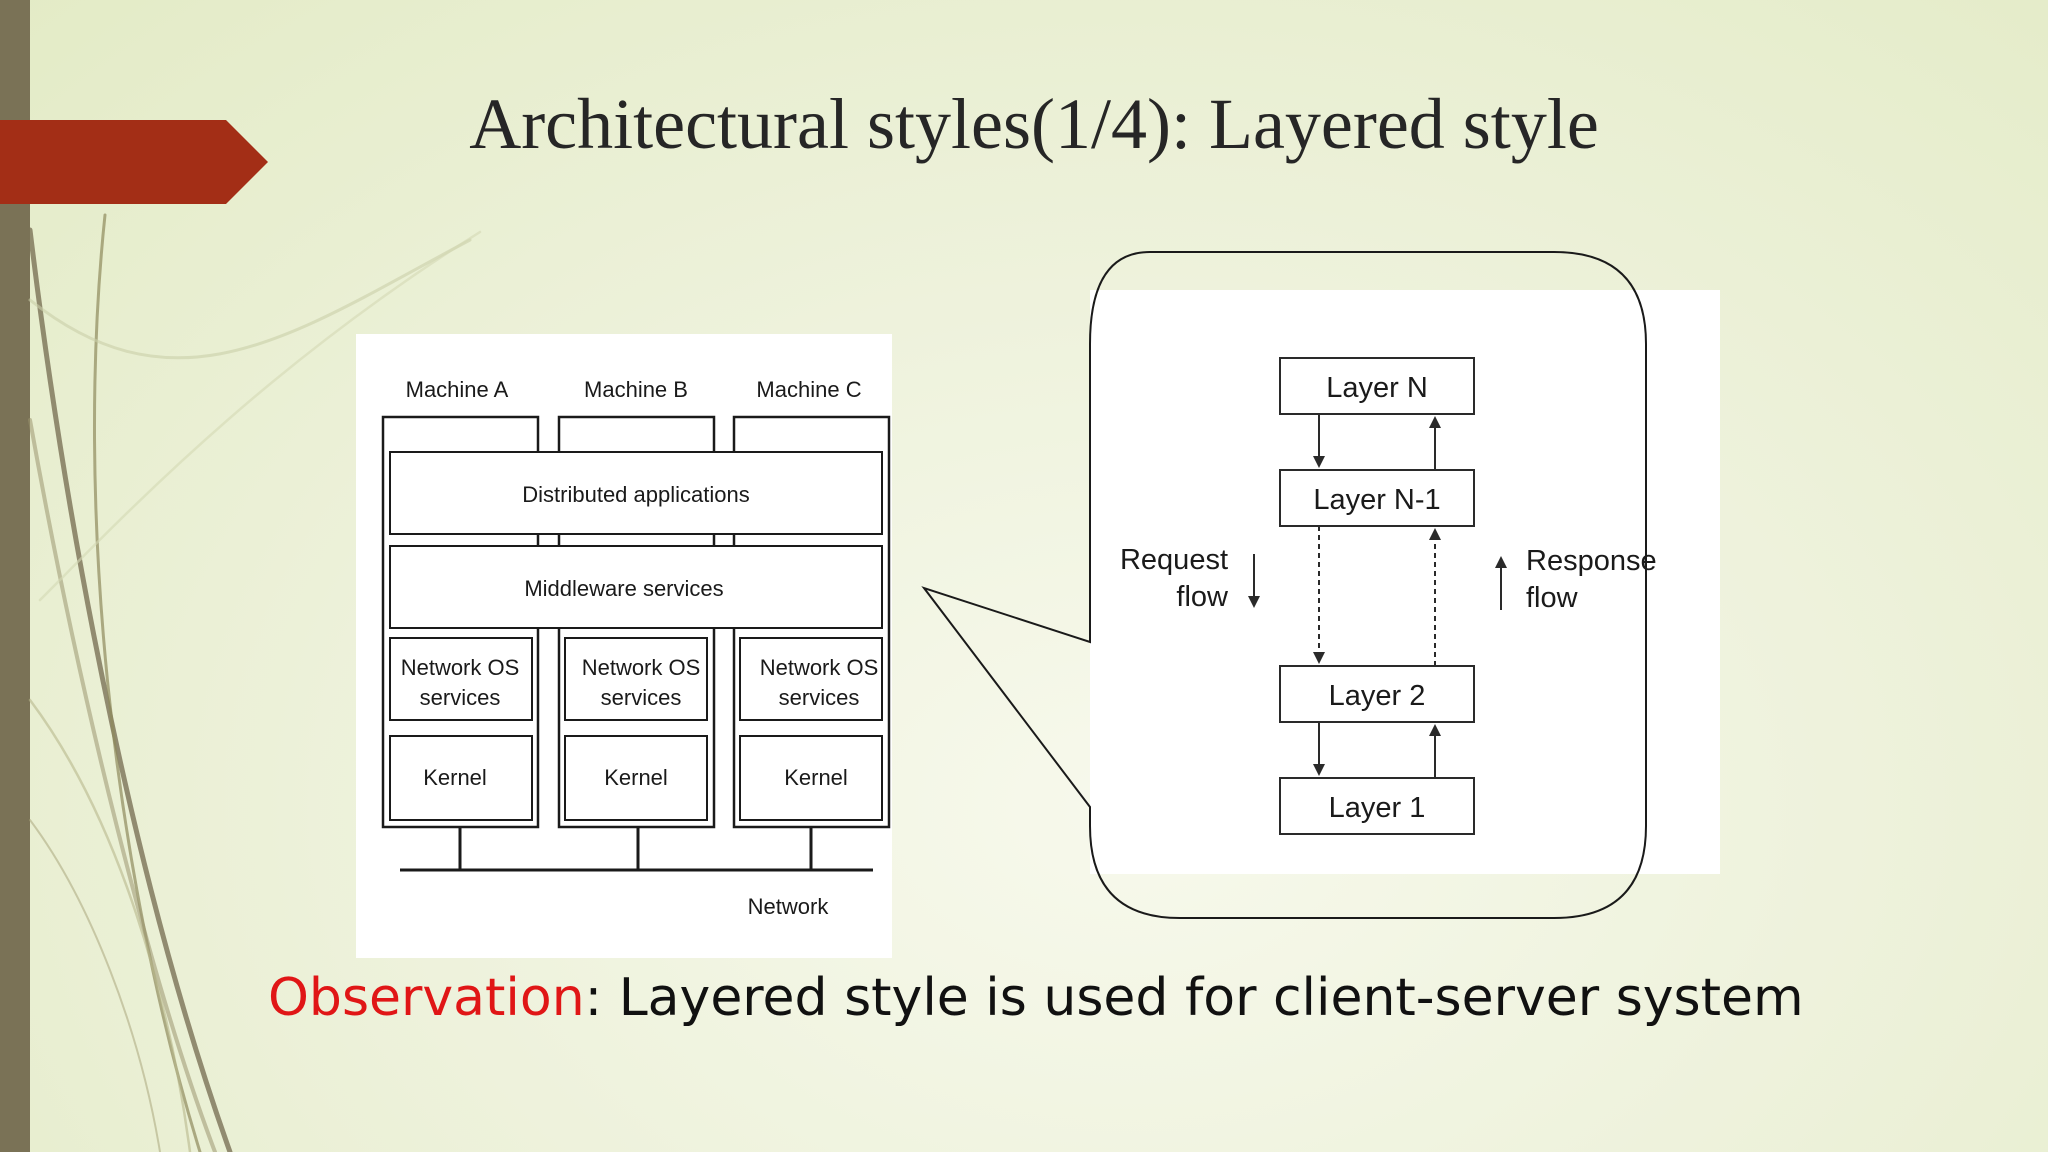 The image size is (2048, 1152). I want to click on network-os-label-c-line1: Network OS, so click(819, 667).